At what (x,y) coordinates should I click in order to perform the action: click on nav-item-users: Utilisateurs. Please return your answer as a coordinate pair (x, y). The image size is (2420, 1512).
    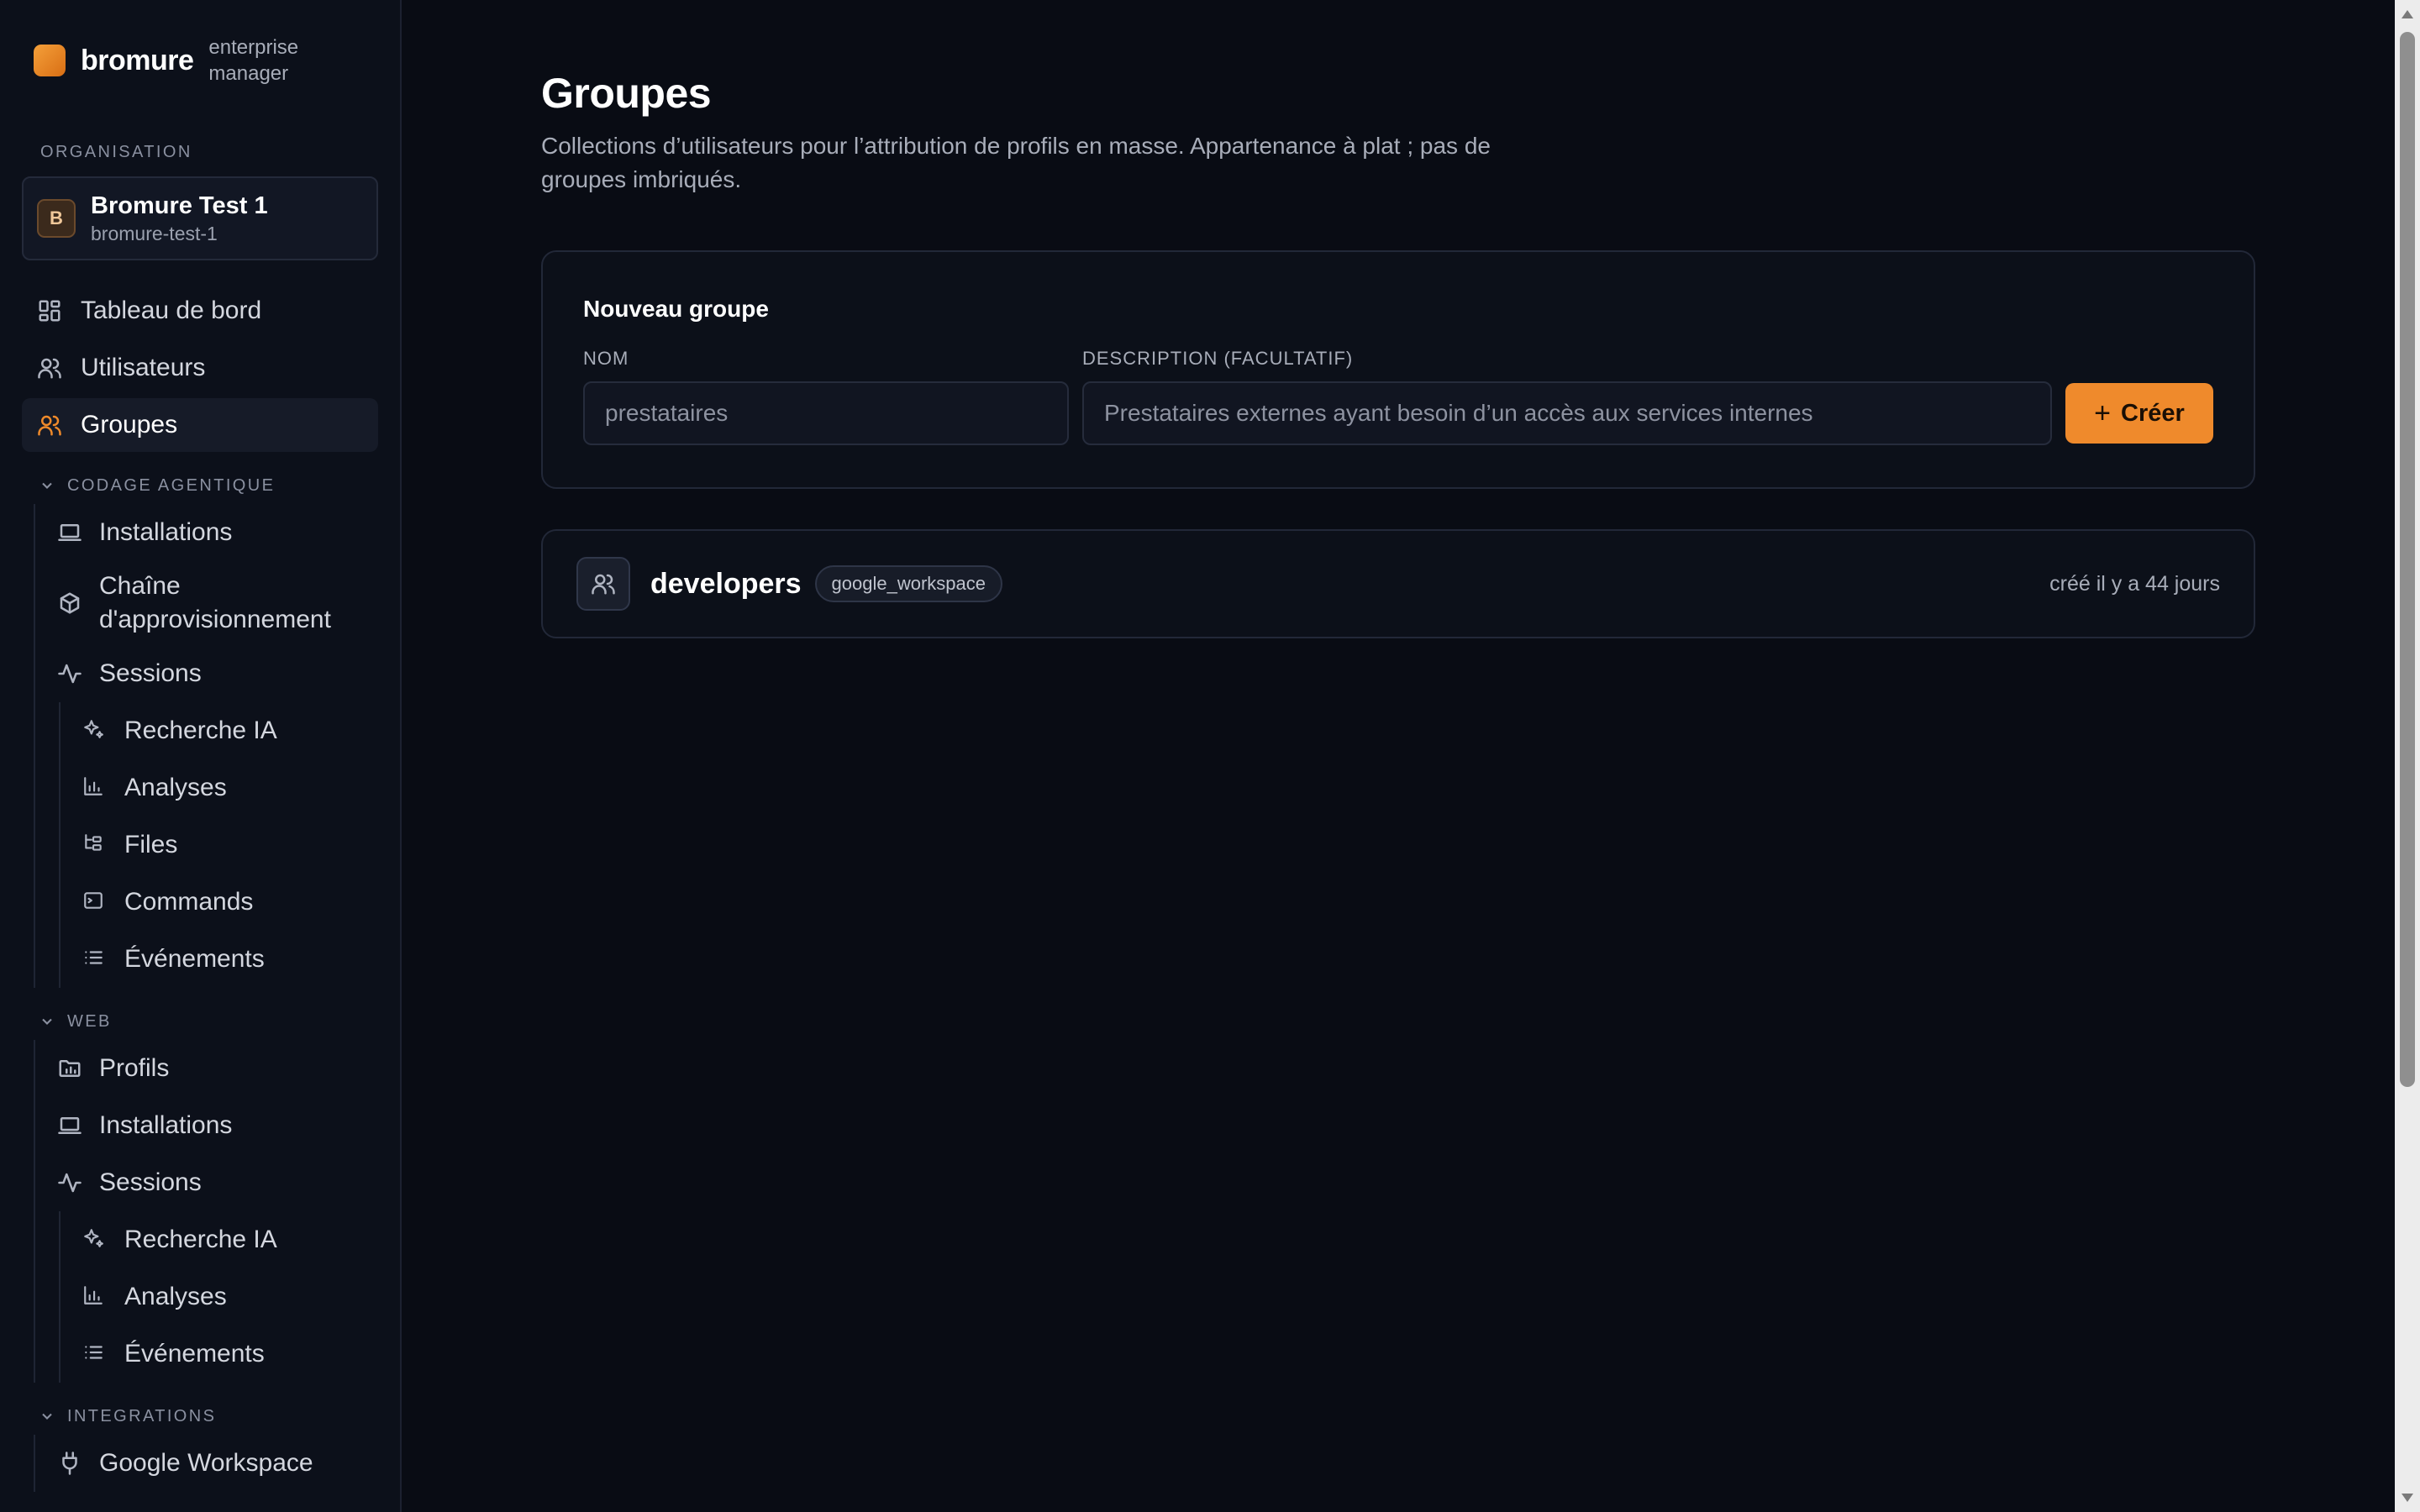
    Looking at the image, I should click on (200, 368).